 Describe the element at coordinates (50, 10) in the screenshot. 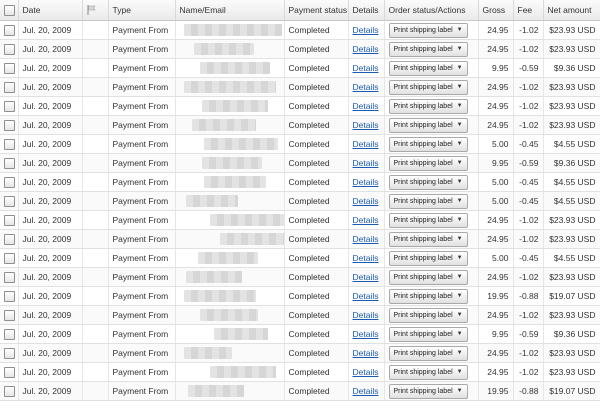

I see `column-header-date: Date` at that location.